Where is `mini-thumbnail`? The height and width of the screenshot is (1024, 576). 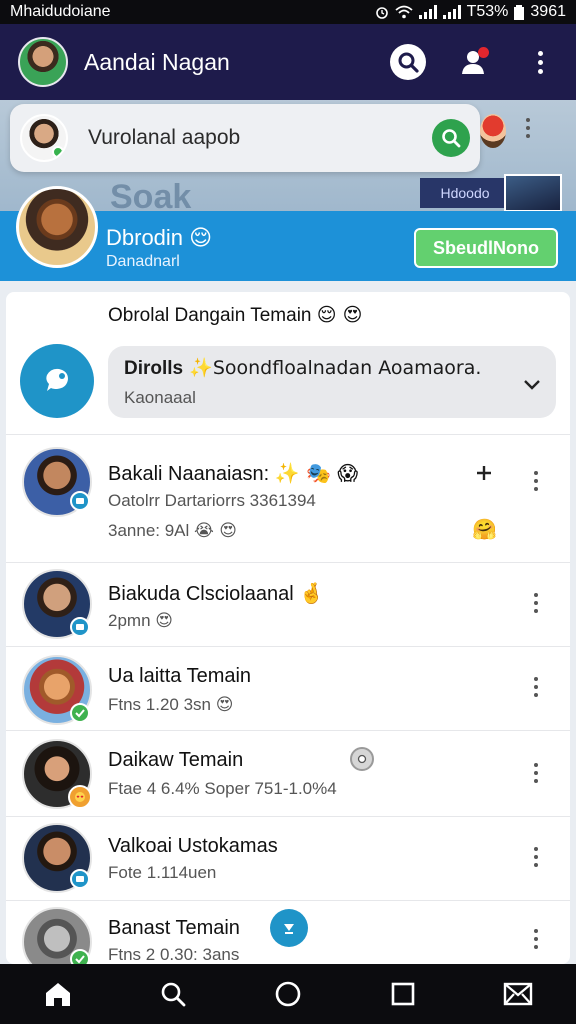
mini-thumbnail is located at coordinates (533, 193).